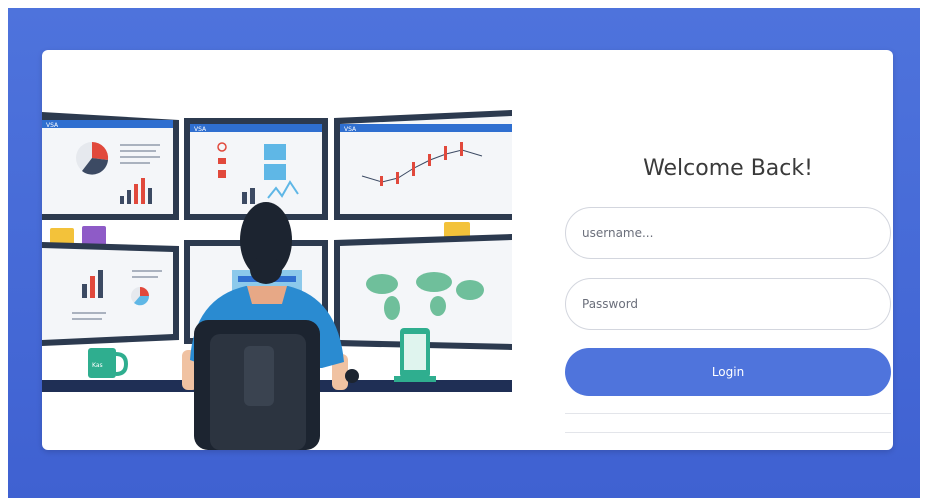 Image resolution: width=925 pixels, height=501 pixels. I want to click on login-button: Login, so click(728, 372).